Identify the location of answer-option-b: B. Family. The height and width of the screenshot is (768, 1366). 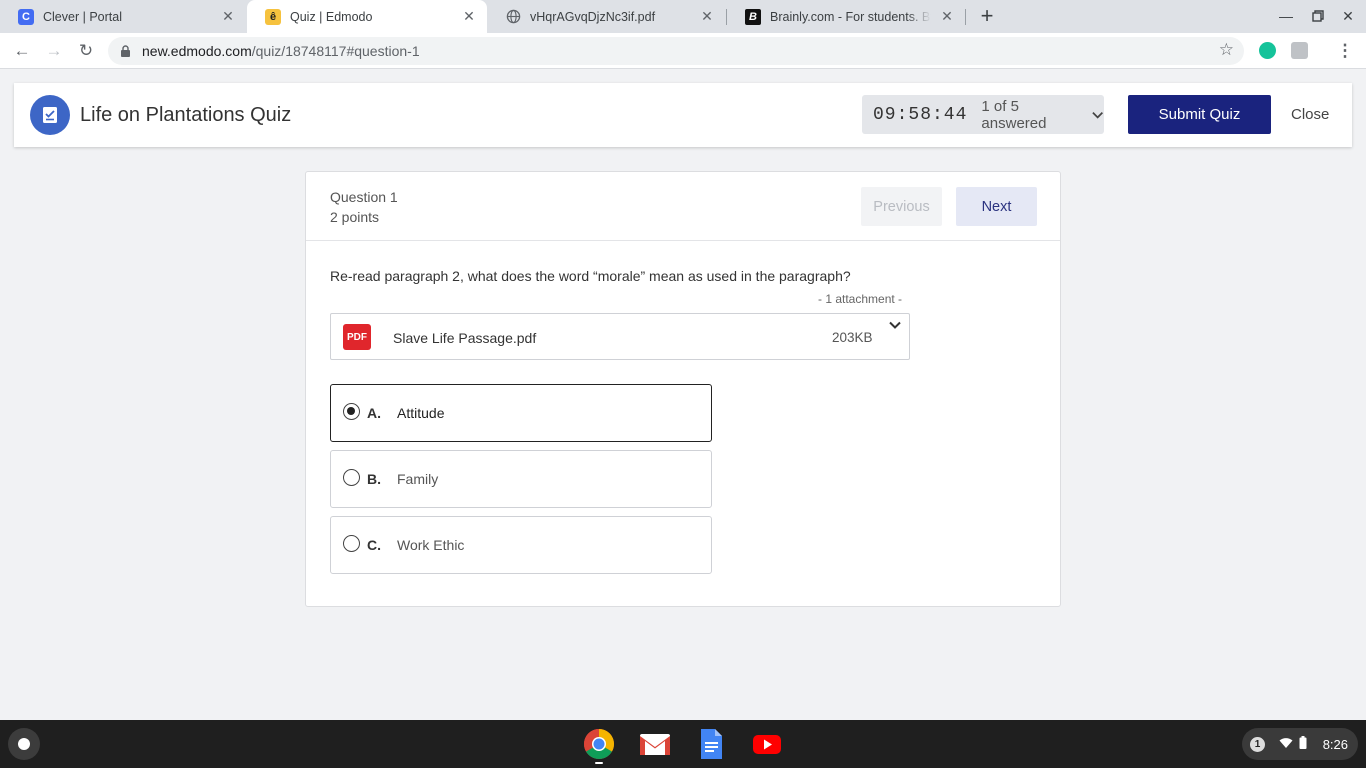
(521, 479).